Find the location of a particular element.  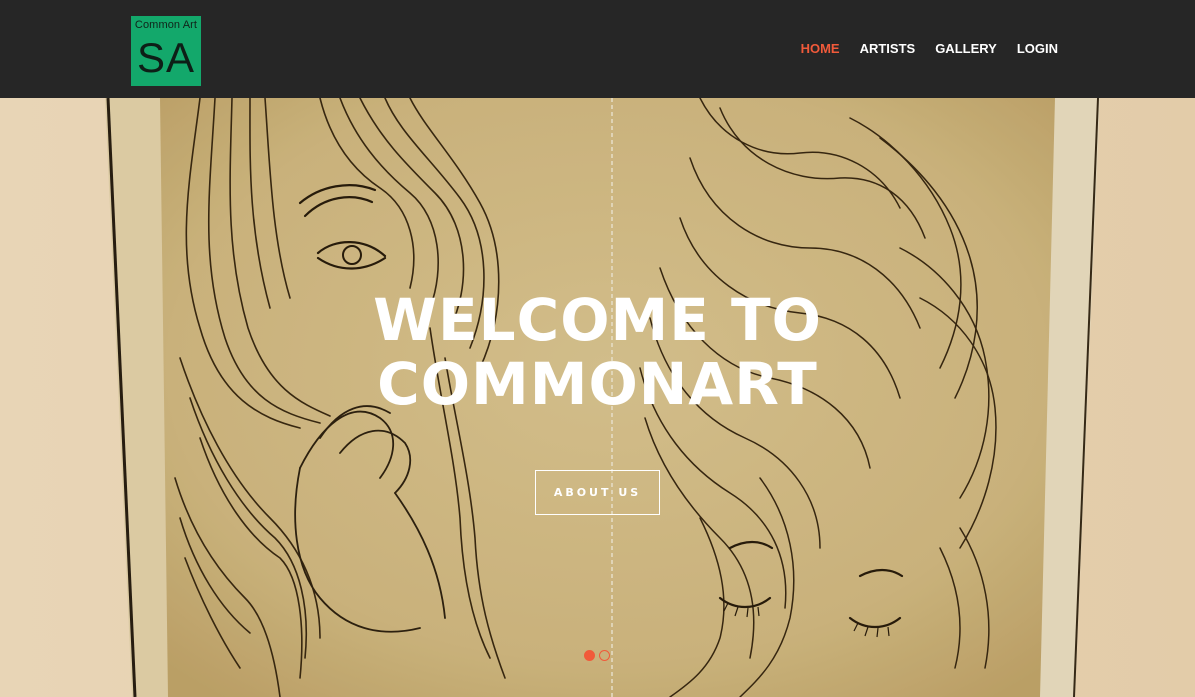

hero-title: WELCOME TO COMMONART is located at coordinates (597, 352).